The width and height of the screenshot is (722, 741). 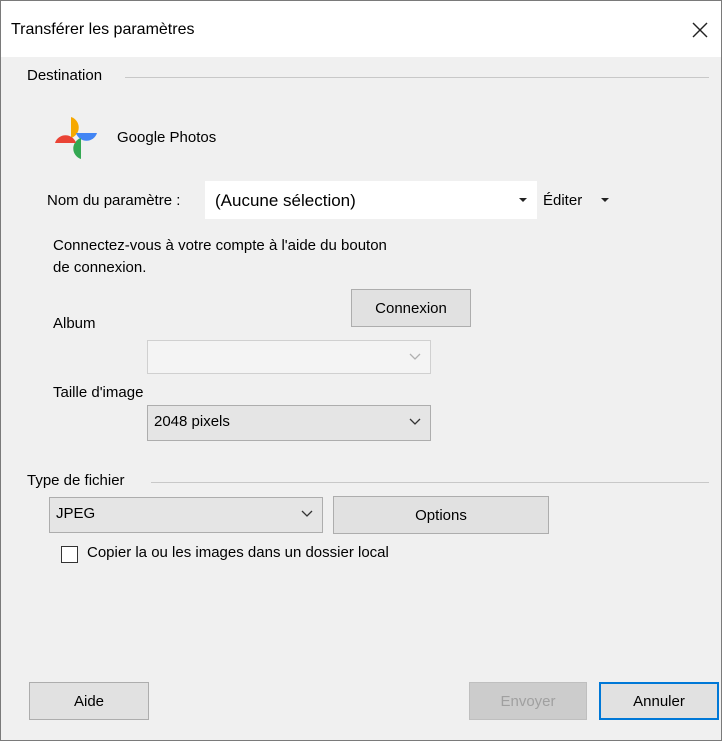 I want to click on cancel-button: Annuler, so click(x=659, y=701).